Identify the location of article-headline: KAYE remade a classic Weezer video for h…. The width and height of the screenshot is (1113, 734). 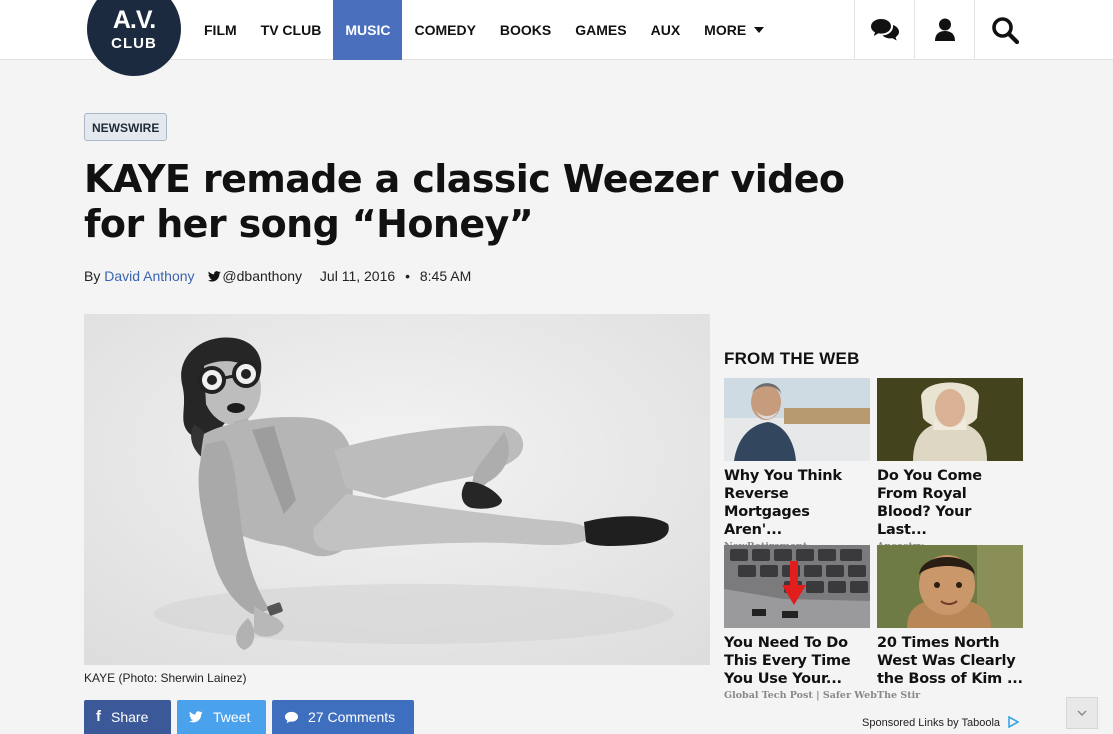
(464, 201).